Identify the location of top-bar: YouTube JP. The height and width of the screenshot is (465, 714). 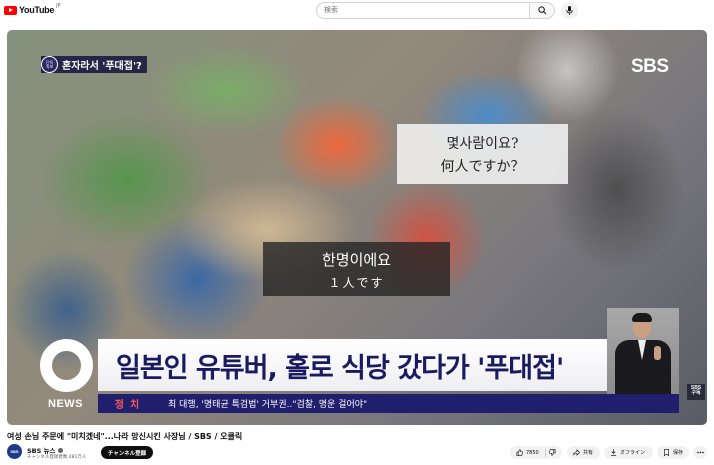
(357, 12).